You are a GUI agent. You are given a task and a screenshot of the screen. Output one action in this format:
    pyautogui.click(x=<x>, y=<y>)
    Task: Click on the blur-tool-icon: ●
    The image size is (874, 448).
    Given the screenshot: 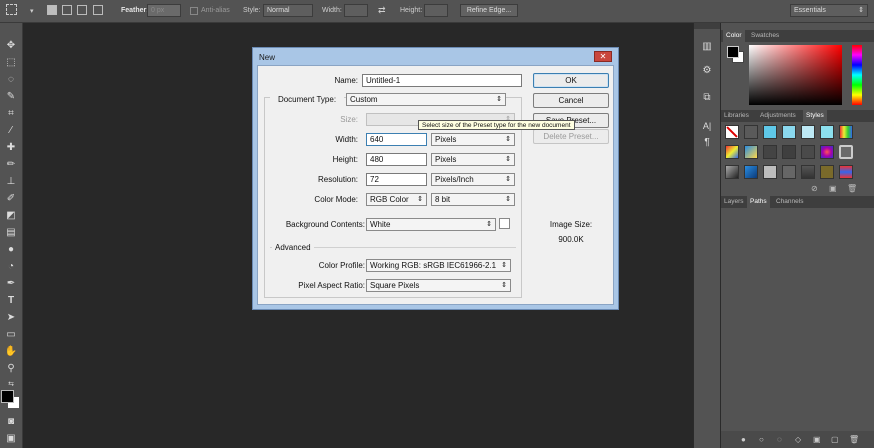 What is the action you would take?
    pyautogui.click(x=11, y=250)
    